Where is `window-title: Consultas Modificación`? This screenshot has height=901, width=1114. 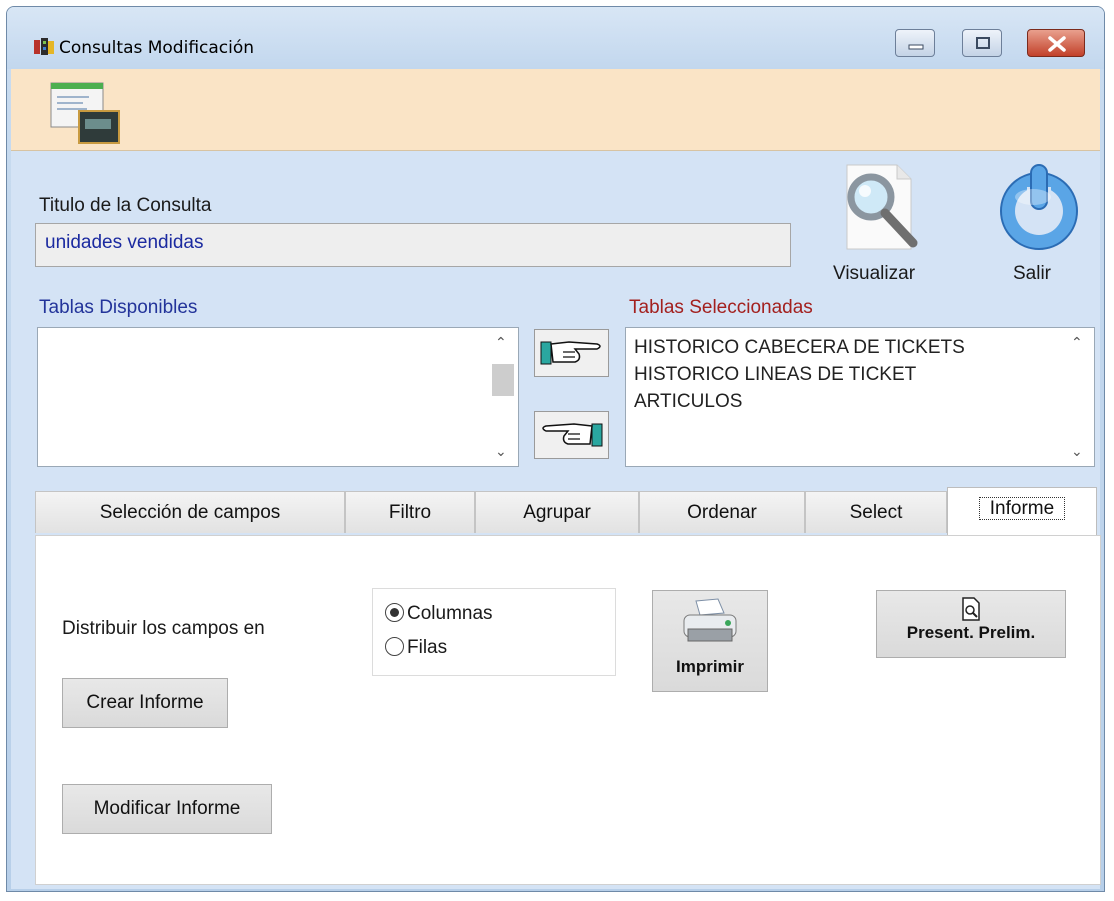 window-title: Consultas Modificación is located at coordinates (157, 48).